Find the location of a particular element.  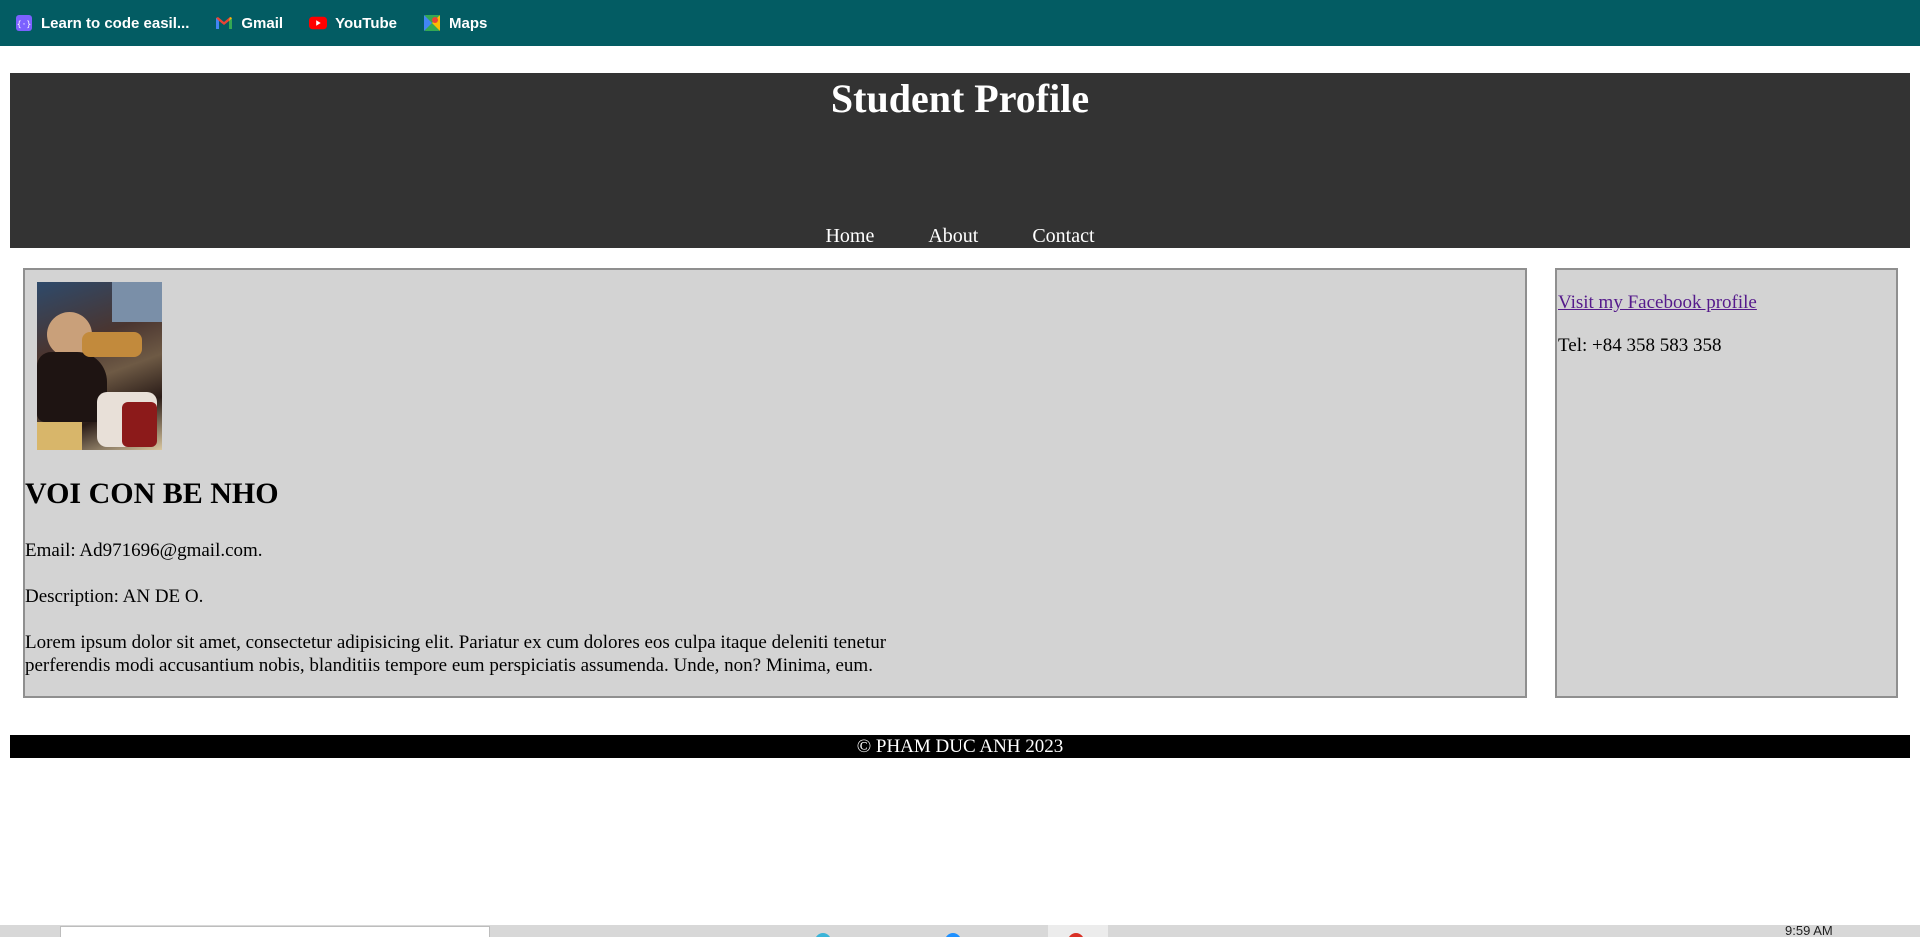

bookmark-label: Gmail is located at coordinates (262, 23).